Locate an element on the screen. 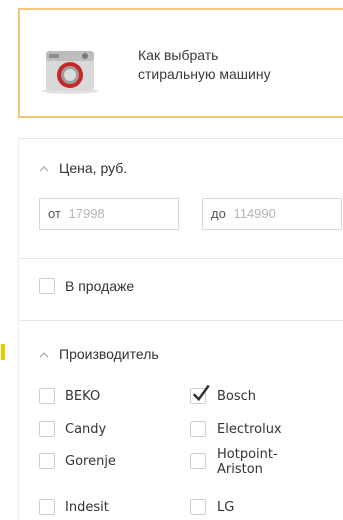 This screenshot has height=520, width=343. price-to-input: до 114990 is located at coordinates (272, 214).